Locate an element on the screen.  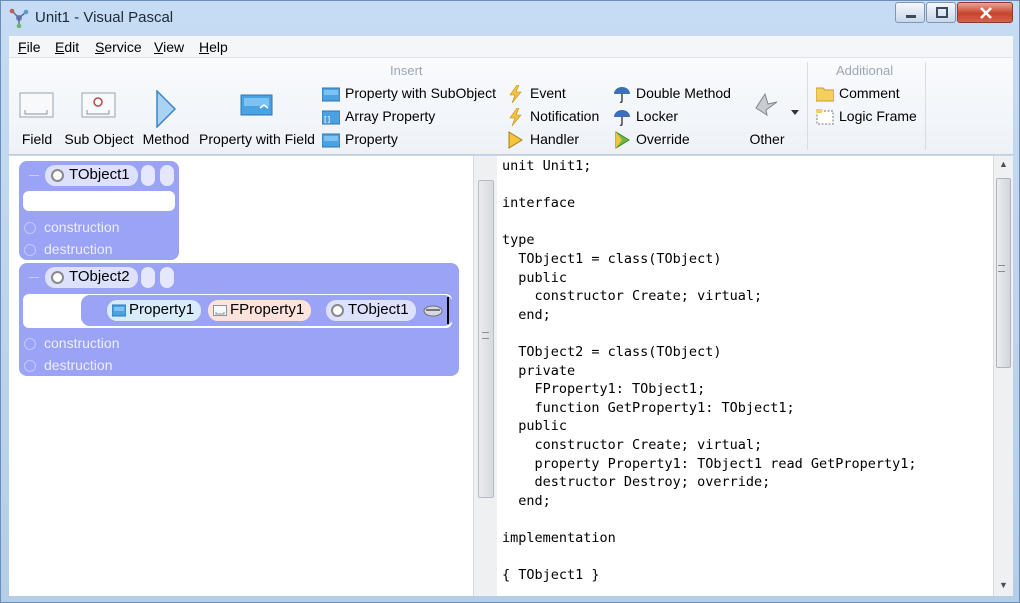
close-icon is located at coordinates (986, 13).